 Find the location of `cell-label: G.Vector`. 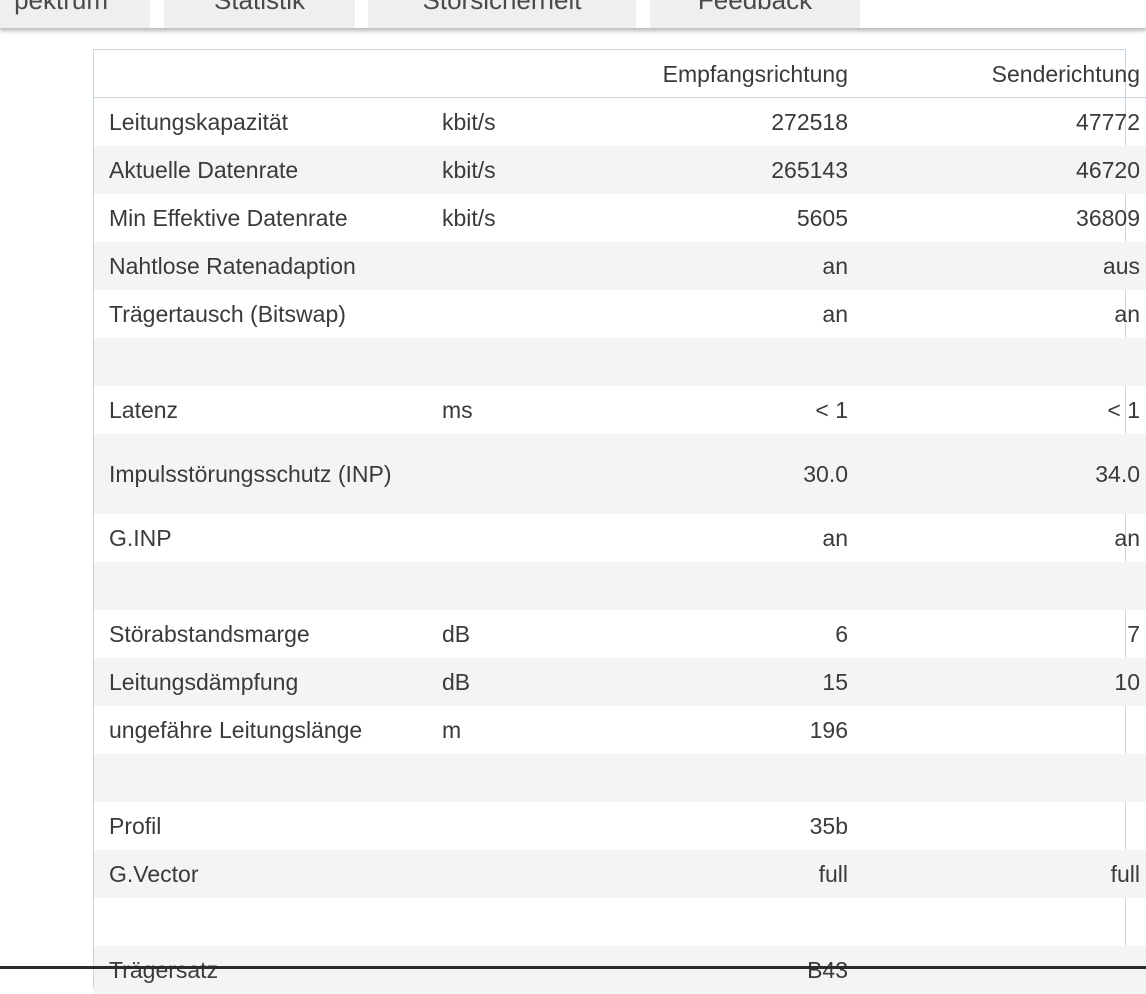

cell-label: G.Vector is located at coordinates (154, 873).